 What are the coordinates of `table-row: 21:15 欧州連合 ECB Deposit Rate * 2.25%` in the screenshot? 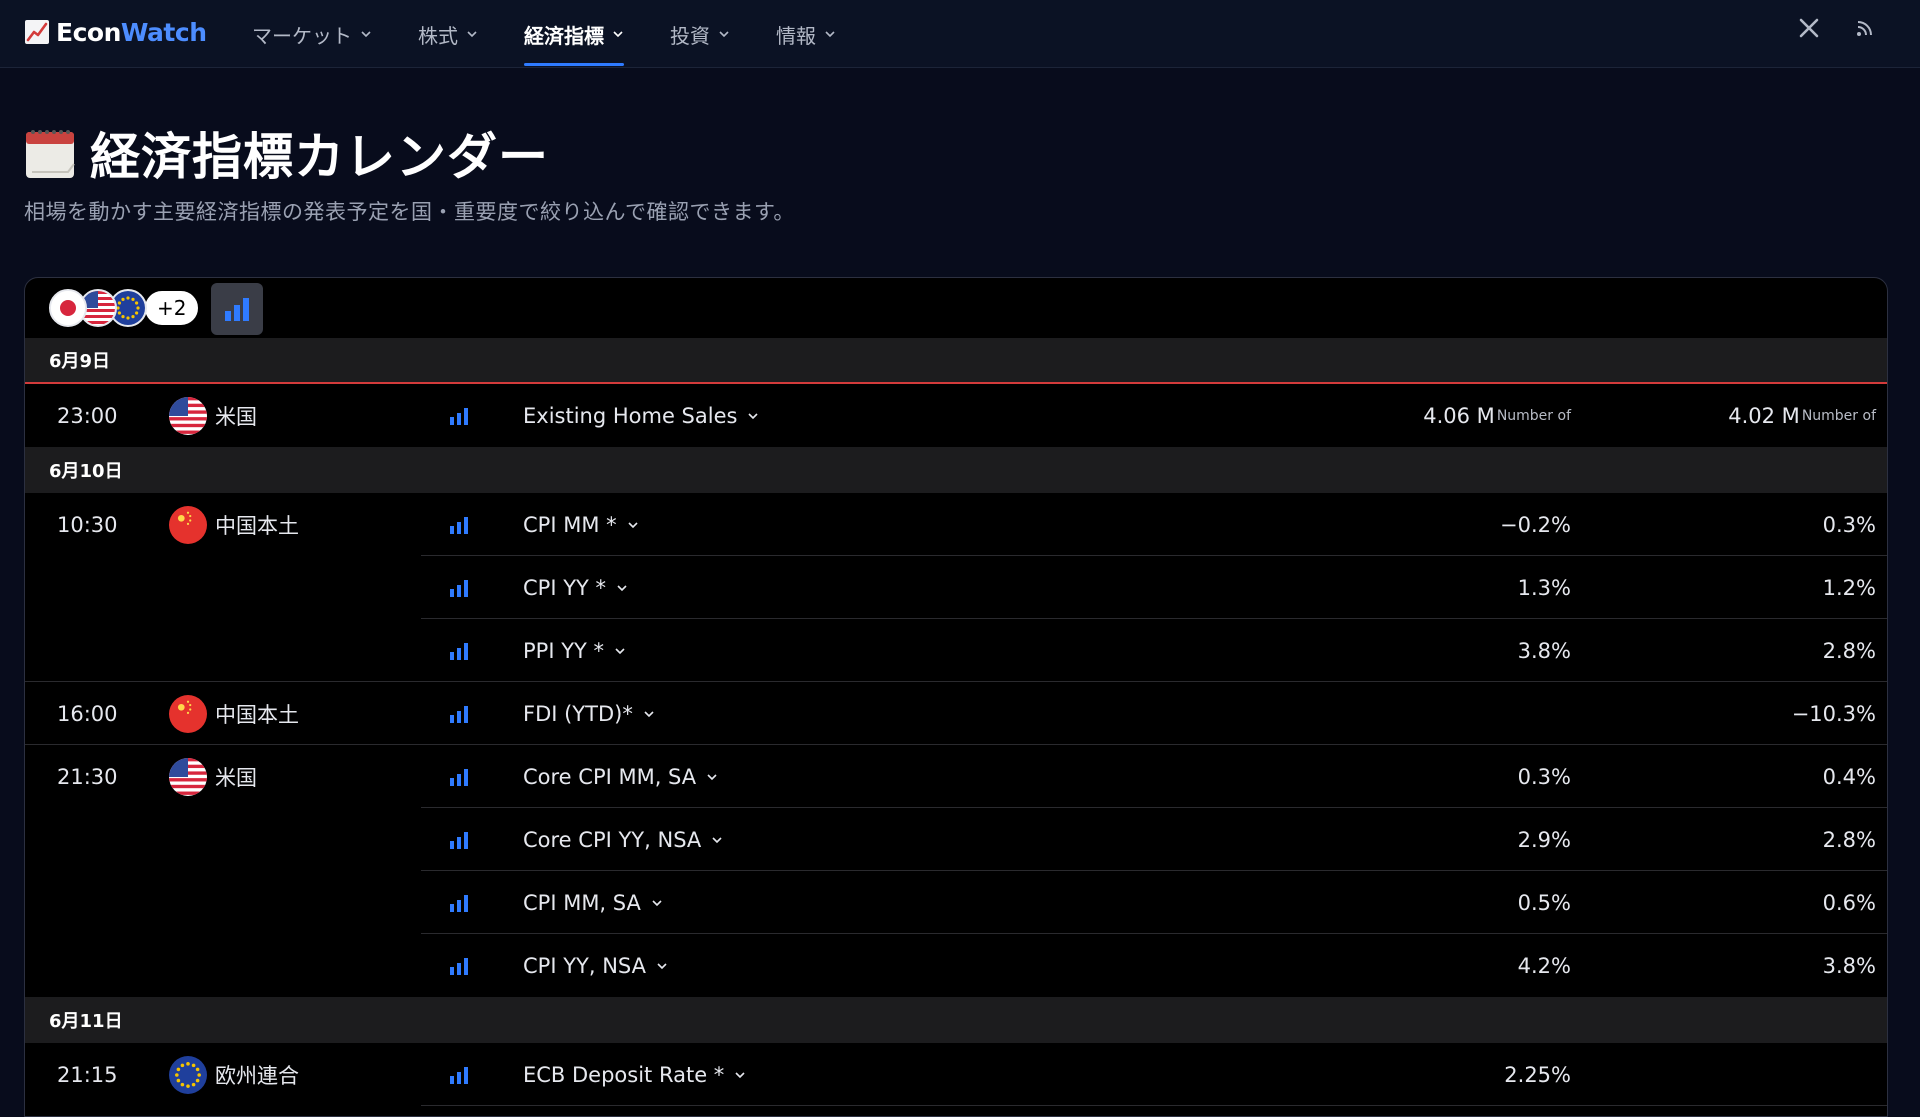 It's located at (956, 1074).